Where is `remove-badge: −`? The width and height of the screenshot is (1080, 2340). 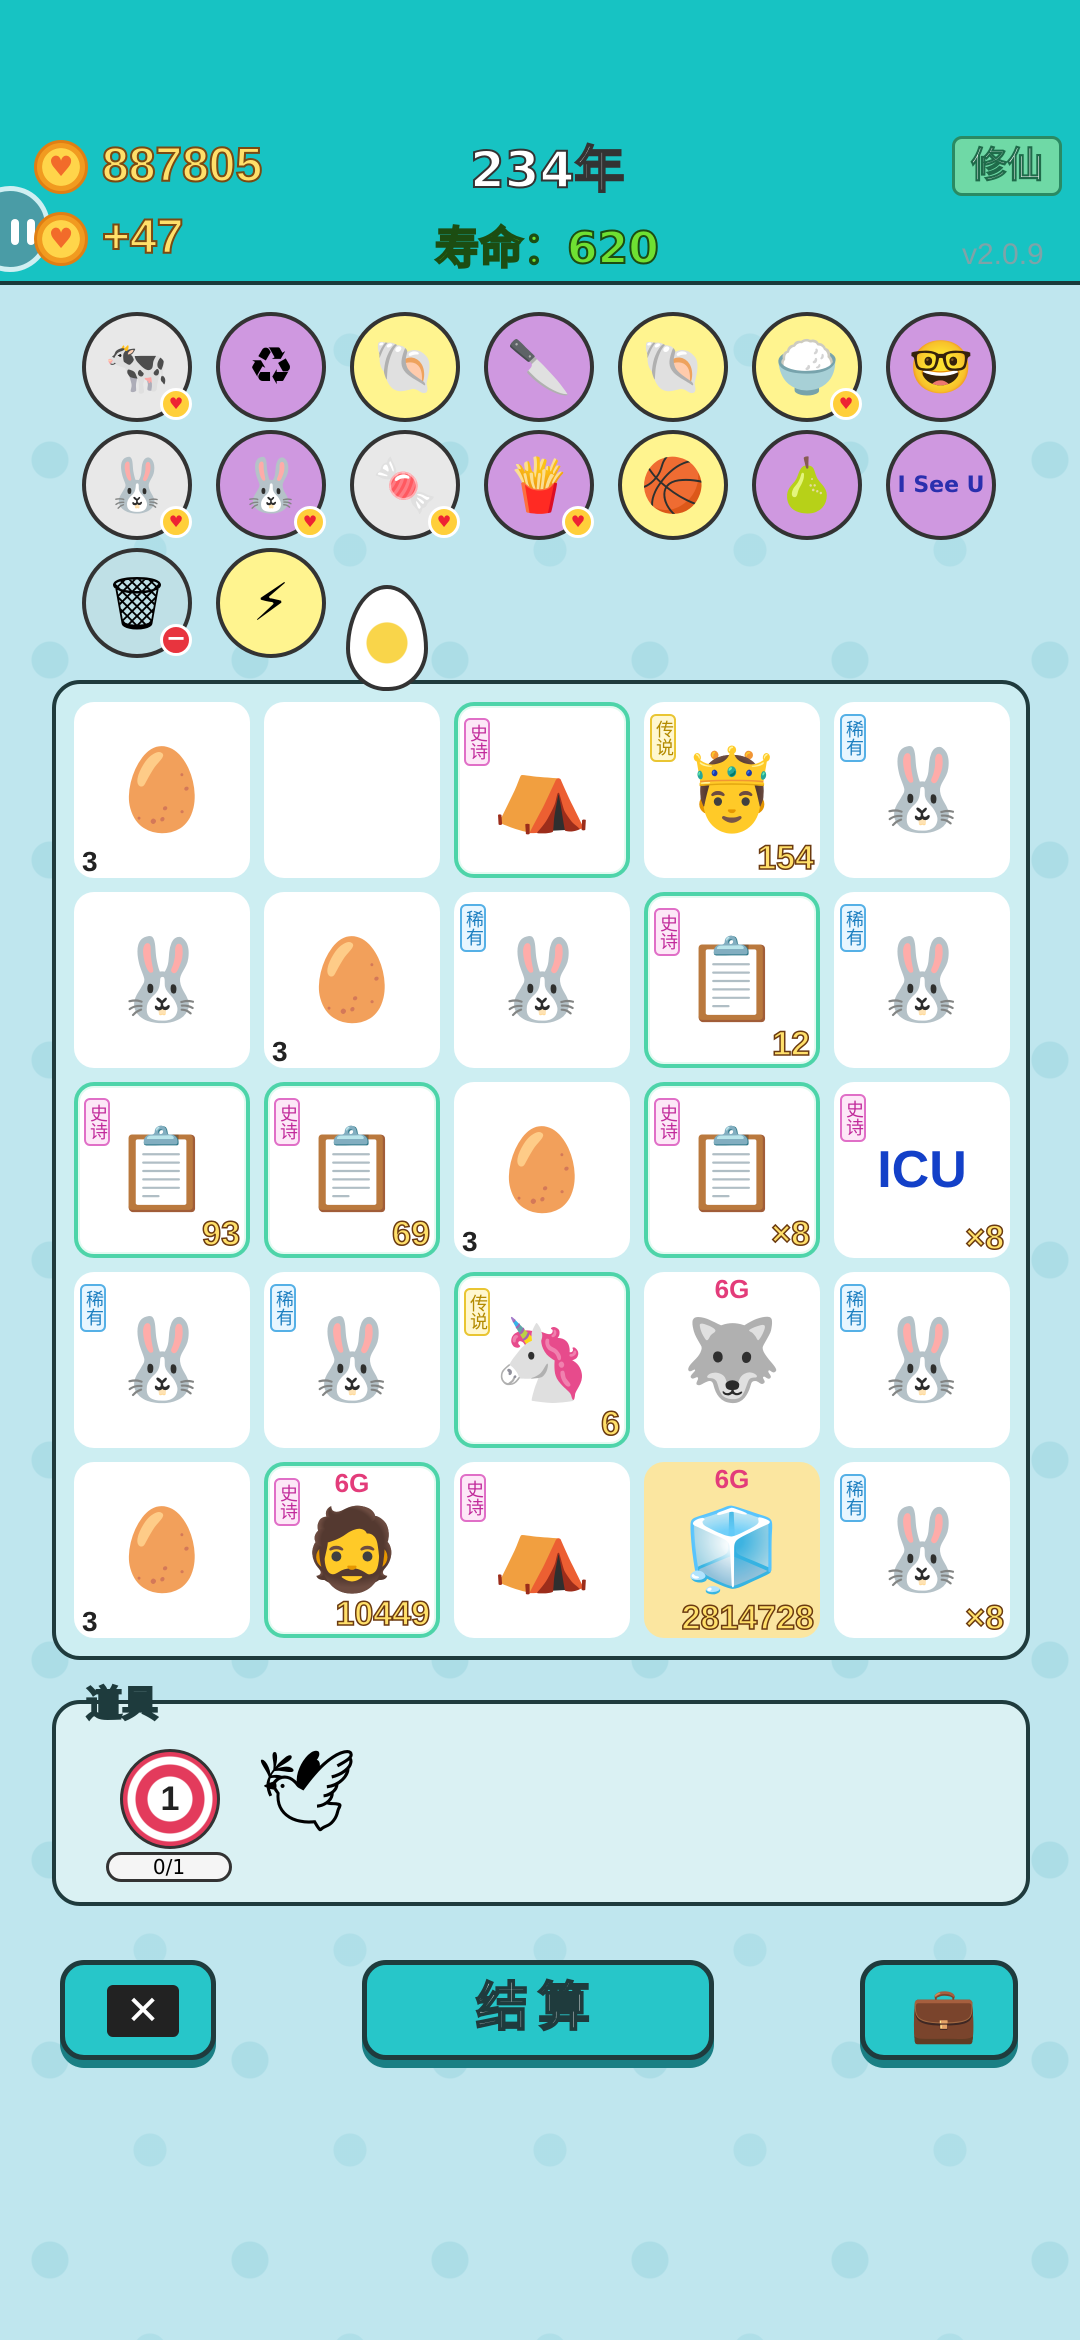 remove-badge: − is located at coordinates (176, 640).